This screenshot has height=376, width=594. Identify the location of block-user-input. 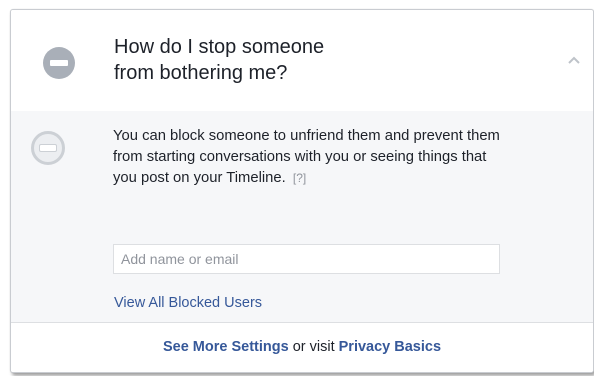
(306, 259).